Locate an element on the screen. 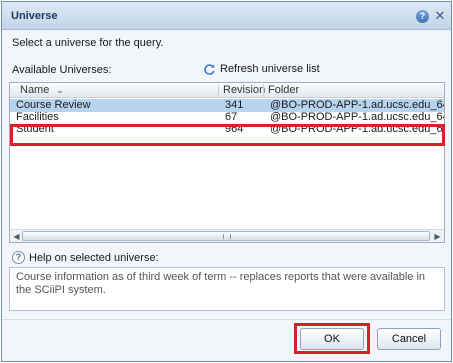 The height and width of the screenshot is (363, 453). question-icon: ? is located at coordinates (18, 257).